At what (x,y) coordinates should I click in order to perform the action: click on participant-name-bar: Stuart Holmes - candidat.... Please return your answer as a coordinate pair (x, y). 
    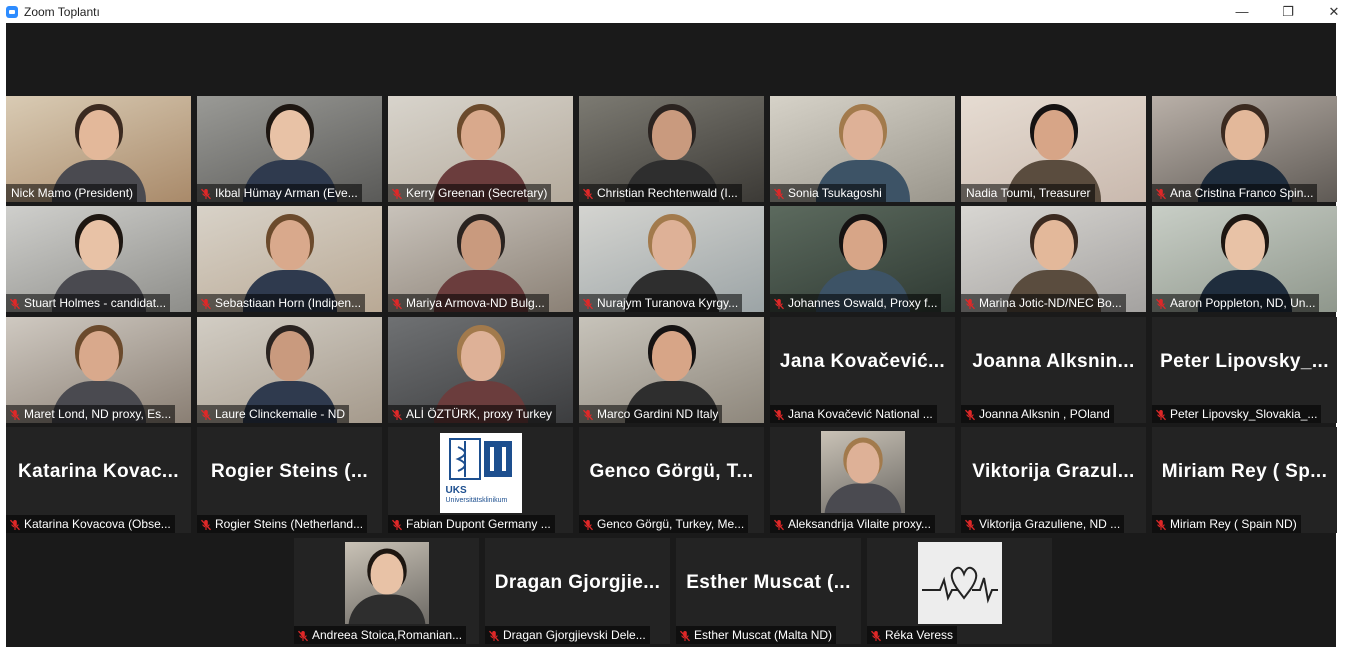
    Looking at the image, I should click on (88, 303).